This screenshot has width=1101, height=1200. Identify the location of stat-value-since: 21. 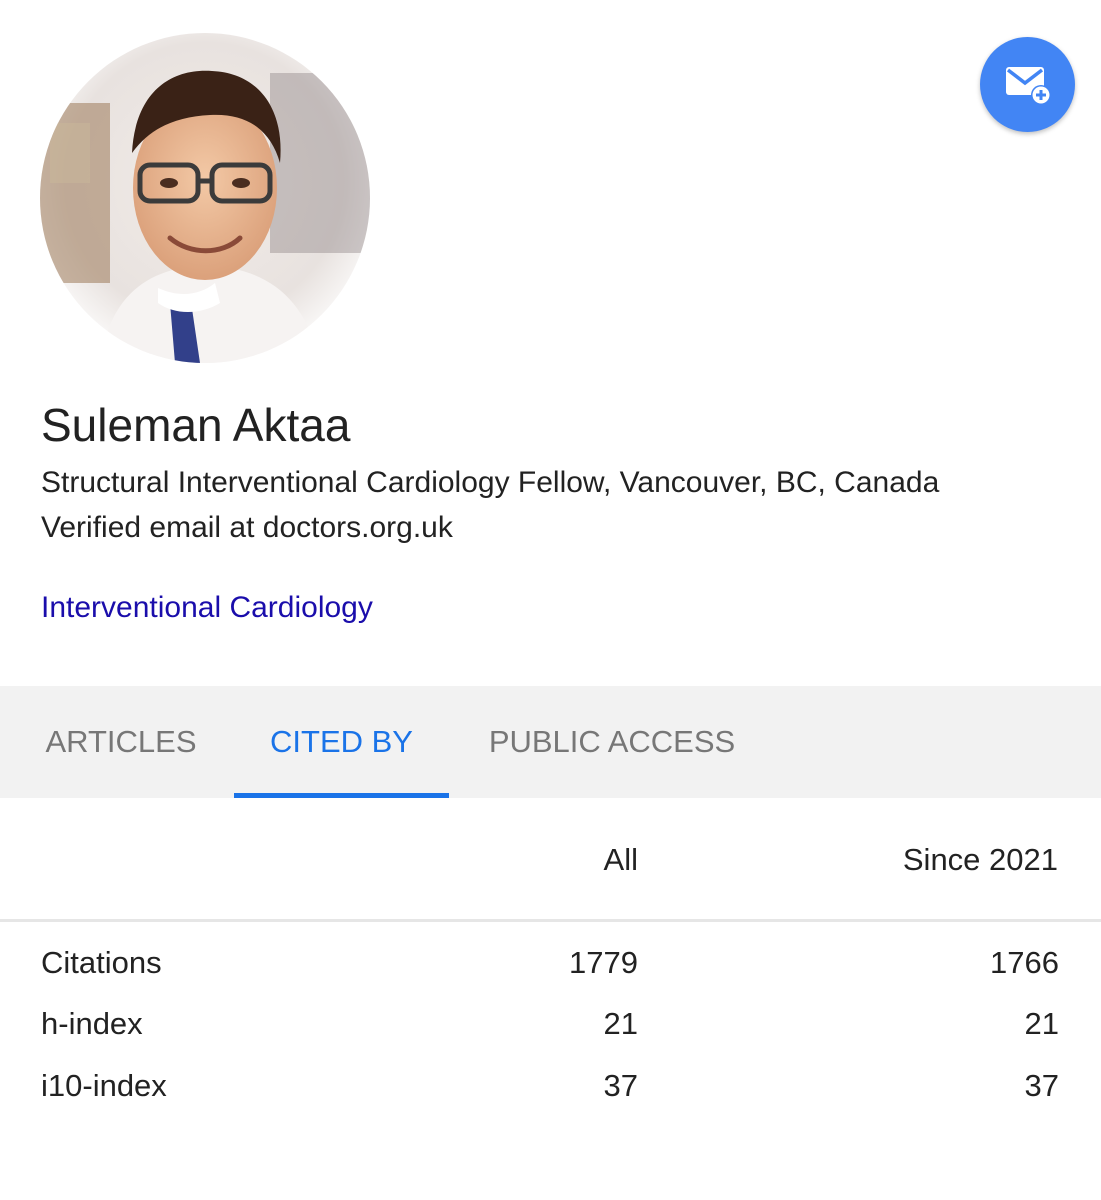
(1041, 1023).